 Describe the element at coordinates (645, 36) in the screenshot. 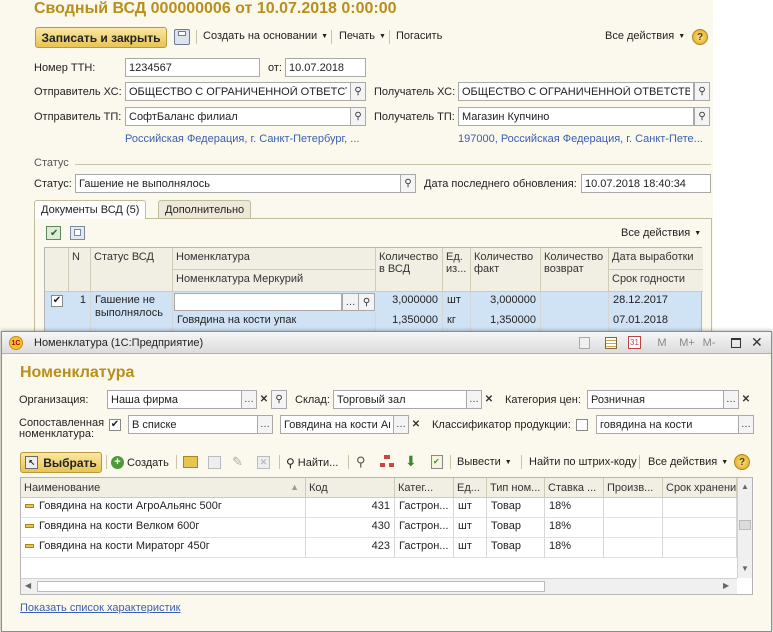

I see `all-actions-button: Все действия ▼` at that location.